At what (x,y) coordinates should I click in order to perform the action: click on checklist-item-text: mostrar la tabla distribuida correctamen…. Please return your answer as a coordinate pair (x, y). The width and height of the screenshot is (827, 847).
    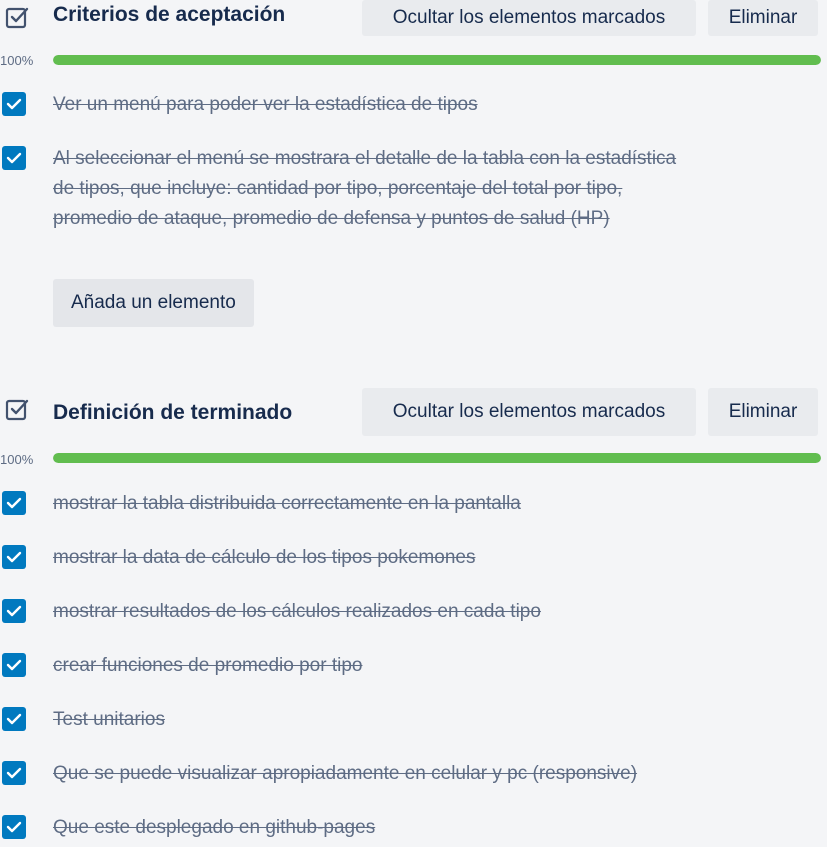
    Looking at the image, I should click on (365, 504).